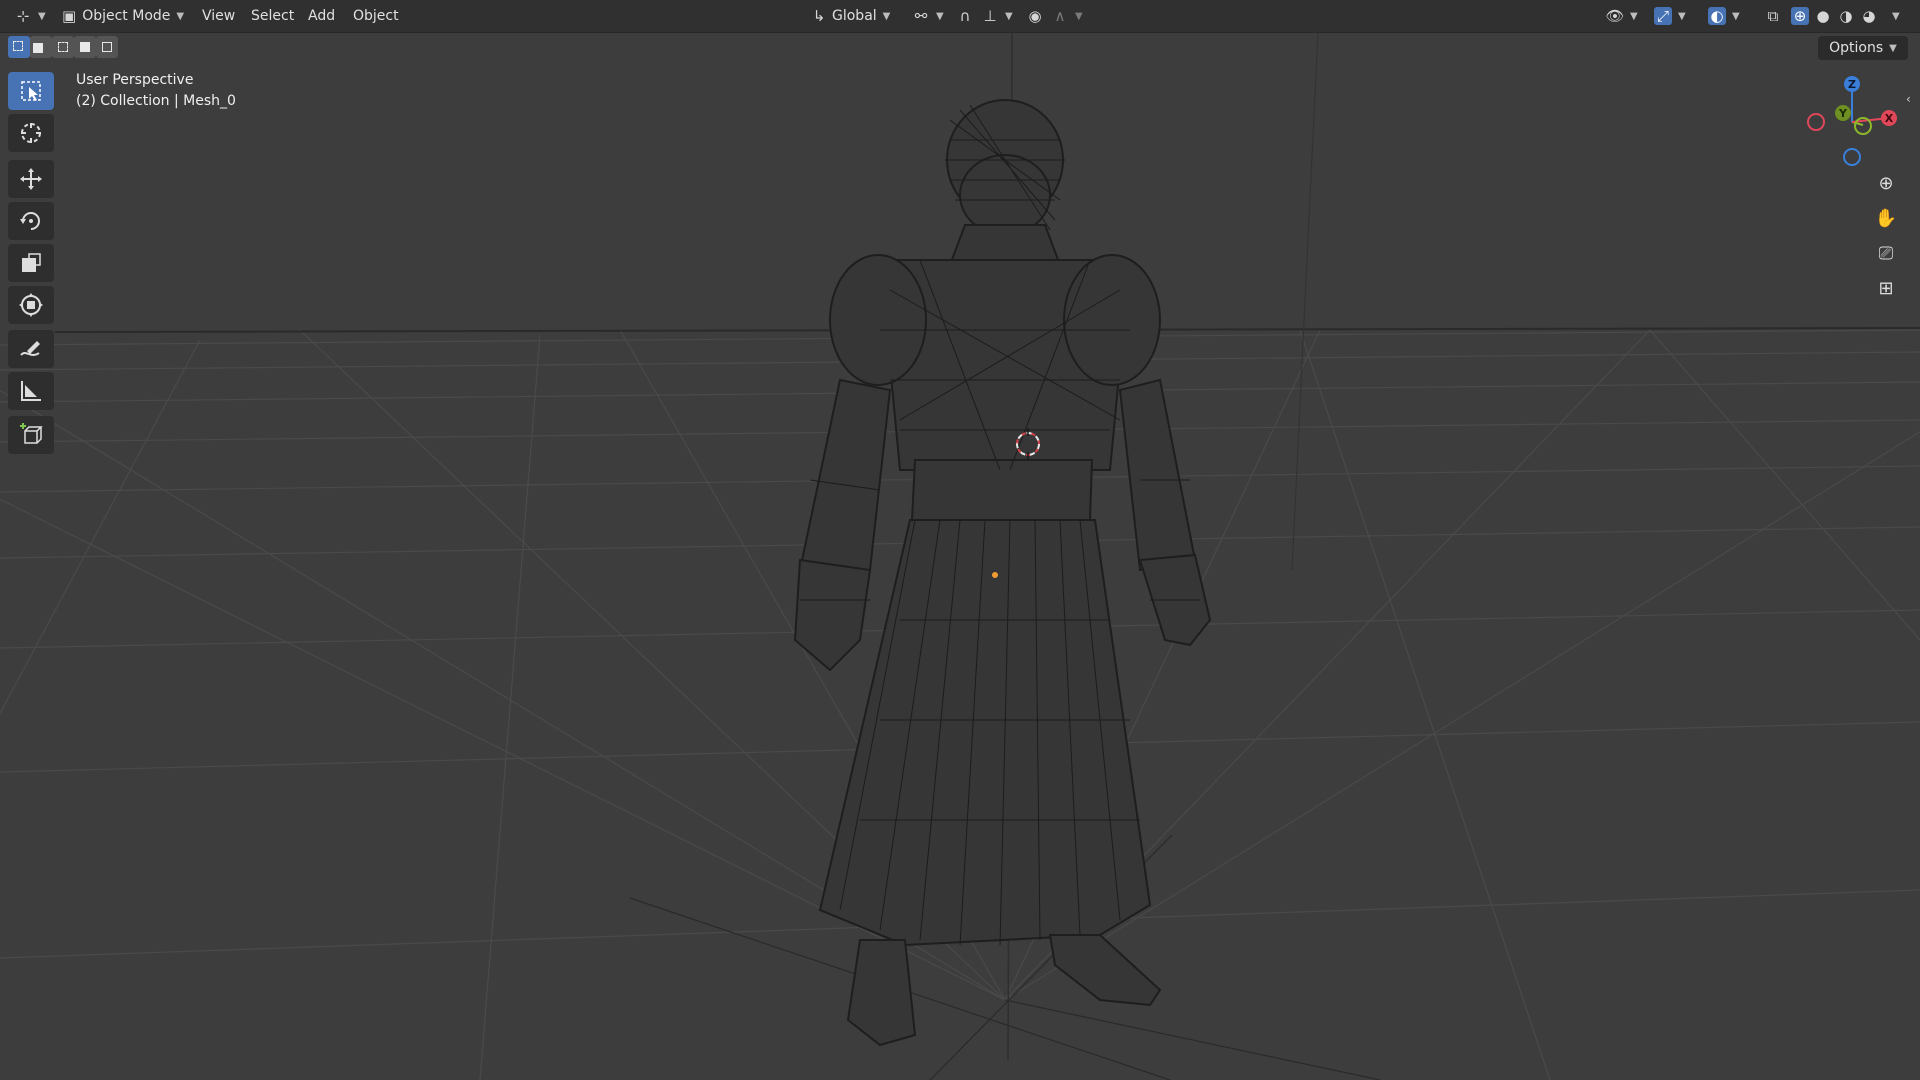  I want to click on cursor-icon, so click(31, 133).